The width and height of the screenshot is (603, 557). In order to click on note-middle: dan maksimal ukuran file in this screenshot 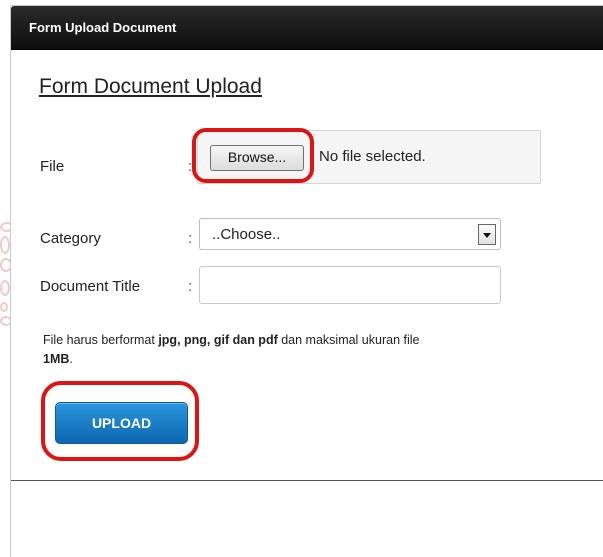, I will do `click(348, 340)`.